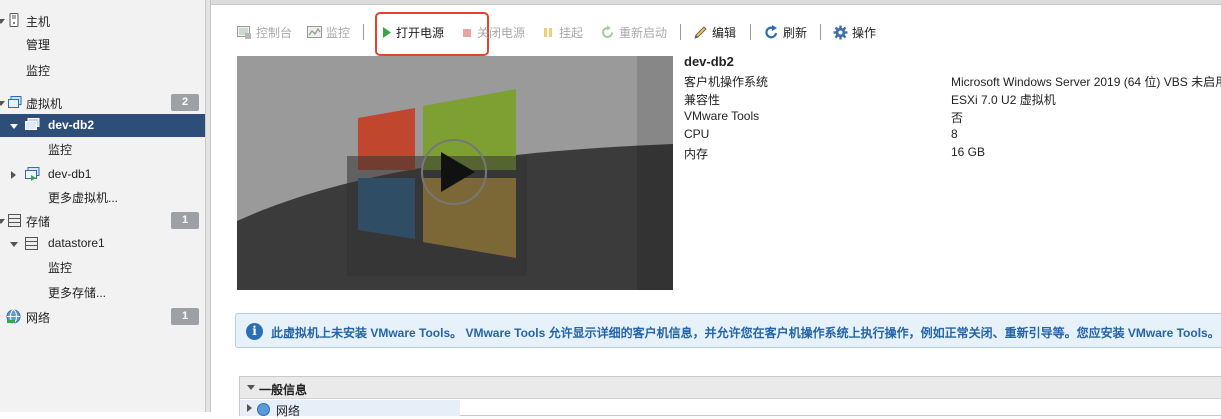  Describe the element at coordinates (350, 409) in the screenshot. I see `network-row: 网络` at that location.